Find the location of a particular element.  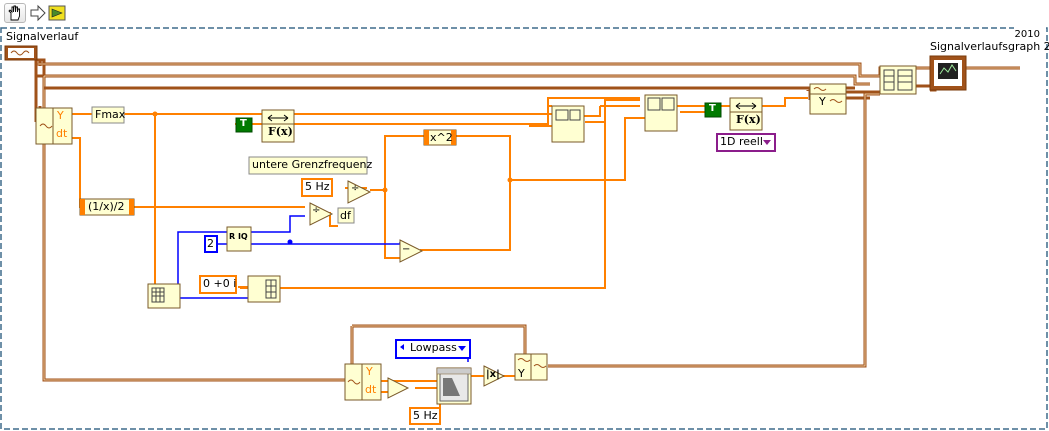

run-arrow-button is located at coordinates (38, 13).